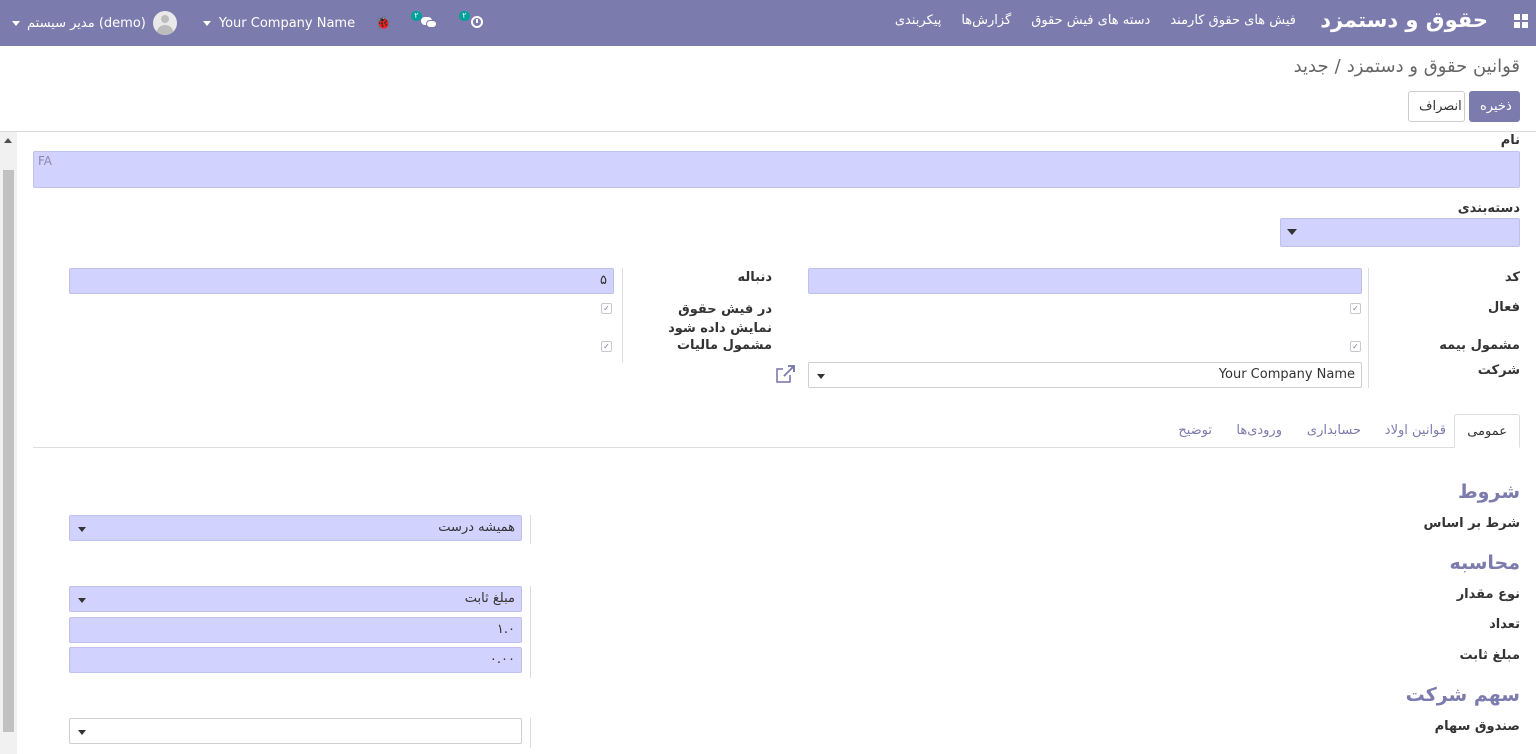 This screenshot has width=1536, height=754. What do you see at coordinates (1259, 431) in the screenshot?
I see `tab-inputs: ورودی‌ها` at bounding box center [1259, 431].